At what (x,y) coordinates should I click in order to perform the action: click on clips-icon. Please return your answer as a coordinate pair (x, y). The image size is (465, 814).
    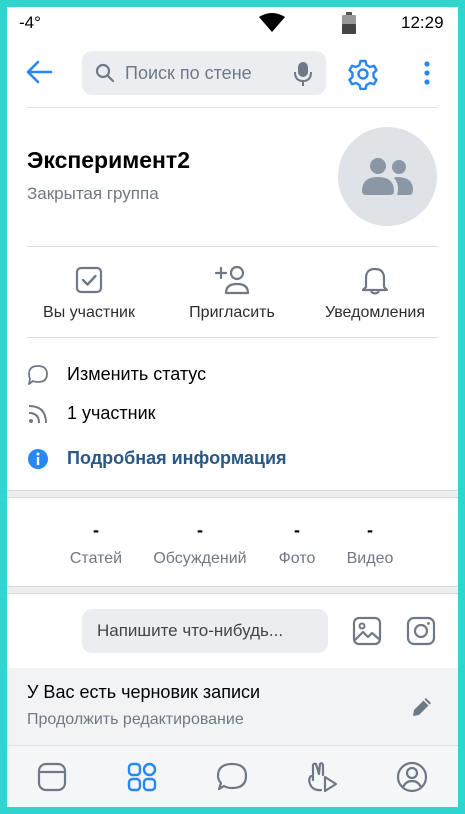
    Looking at the image, I should click on (323, 777).